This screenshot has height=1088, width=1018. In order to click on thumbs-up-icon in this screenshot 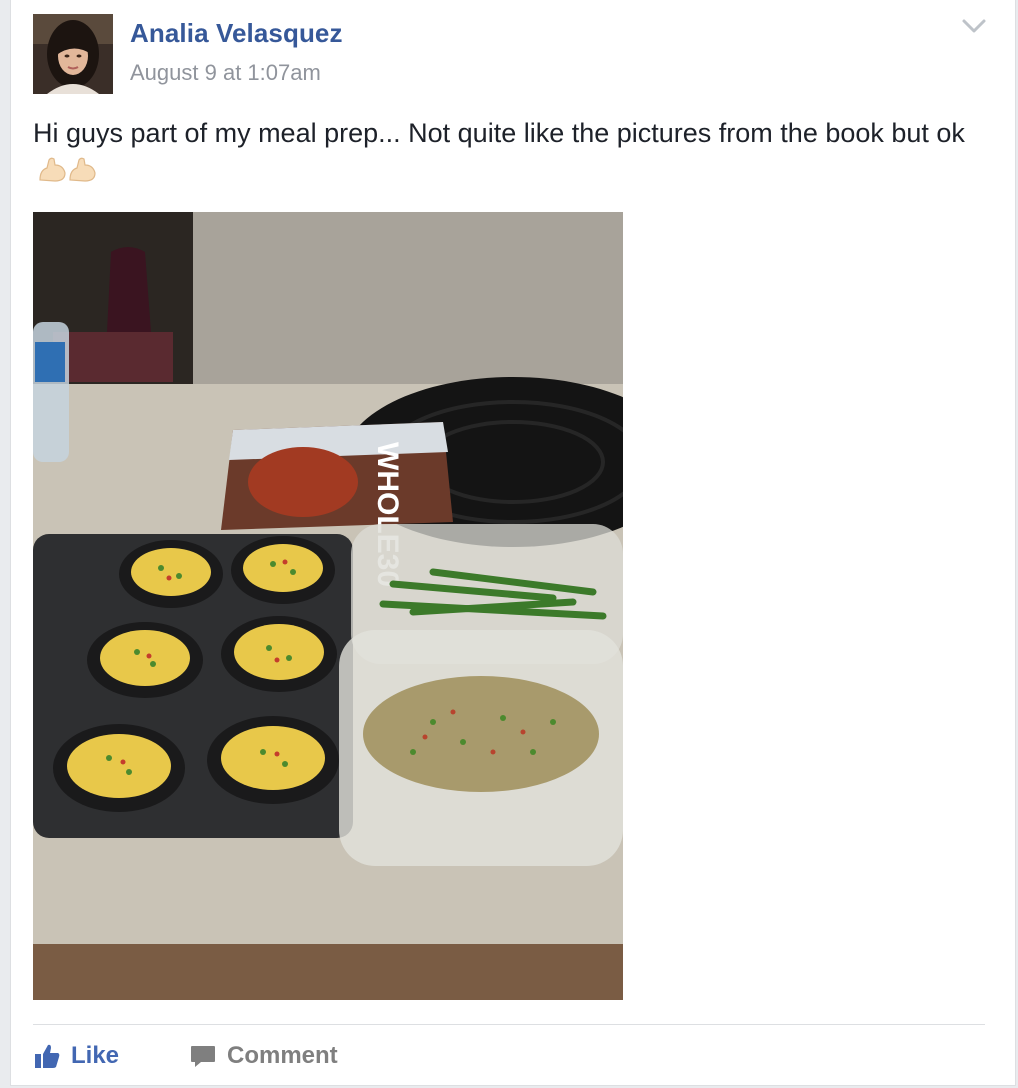, I will do `click(47, 1056)`.